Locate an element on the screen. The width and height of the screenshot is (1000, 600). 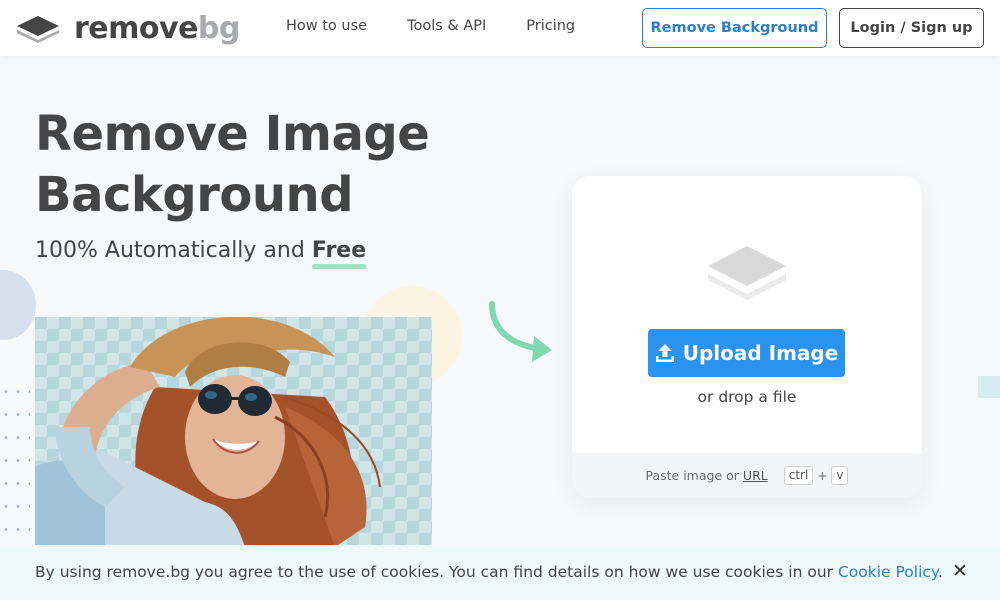
logo: removebg is located at coordinates (128, 29).